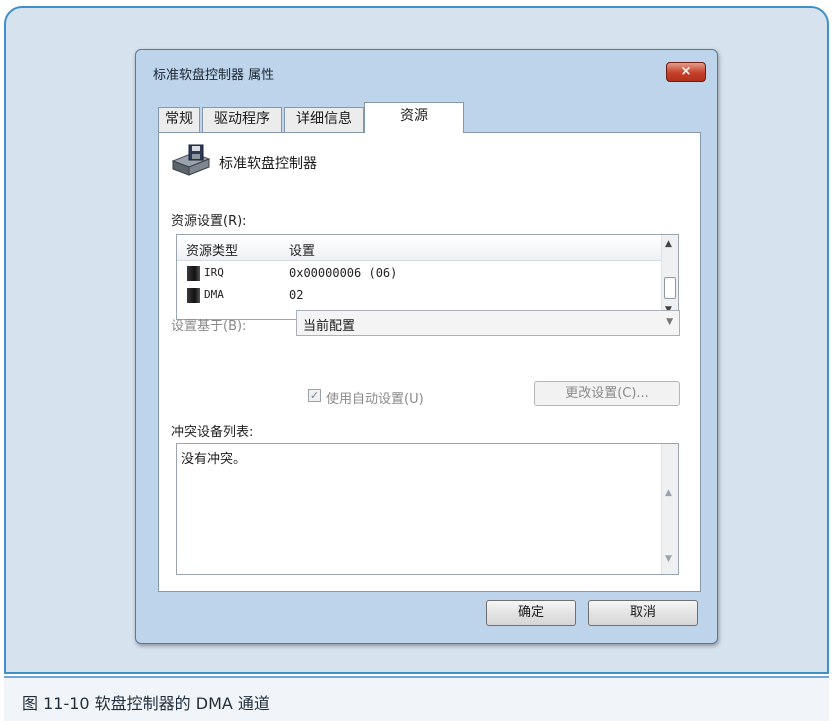 Image resolution: width=833 pixels, height=721 pixels. Describe the element at coordinates (417, 295) in the screenshot. I see `list-row: DMA 02` at that location.